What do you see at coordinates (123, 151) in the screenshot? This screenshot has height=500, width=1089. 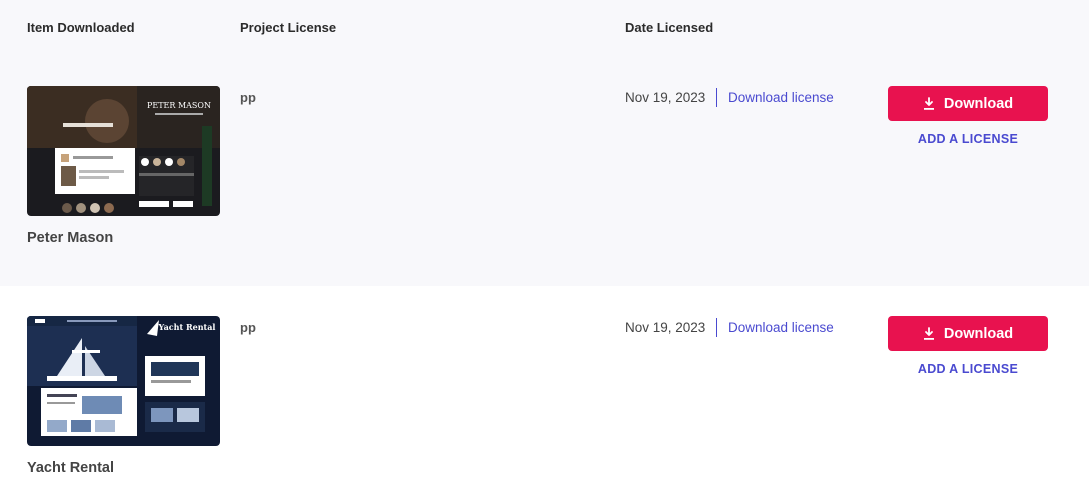 I see `item-thumbnail-peter-mason: PETER MASON` at bounding box center [123, 151].